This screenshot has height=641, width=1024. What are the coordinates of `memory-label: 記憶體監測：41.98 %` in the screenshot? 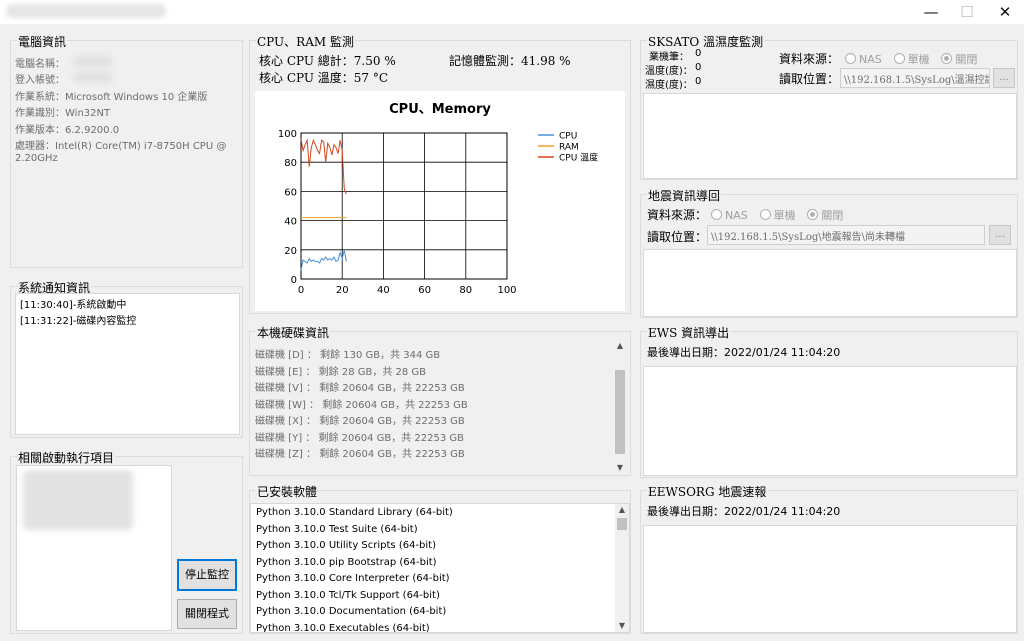 It's located at (510, 61).